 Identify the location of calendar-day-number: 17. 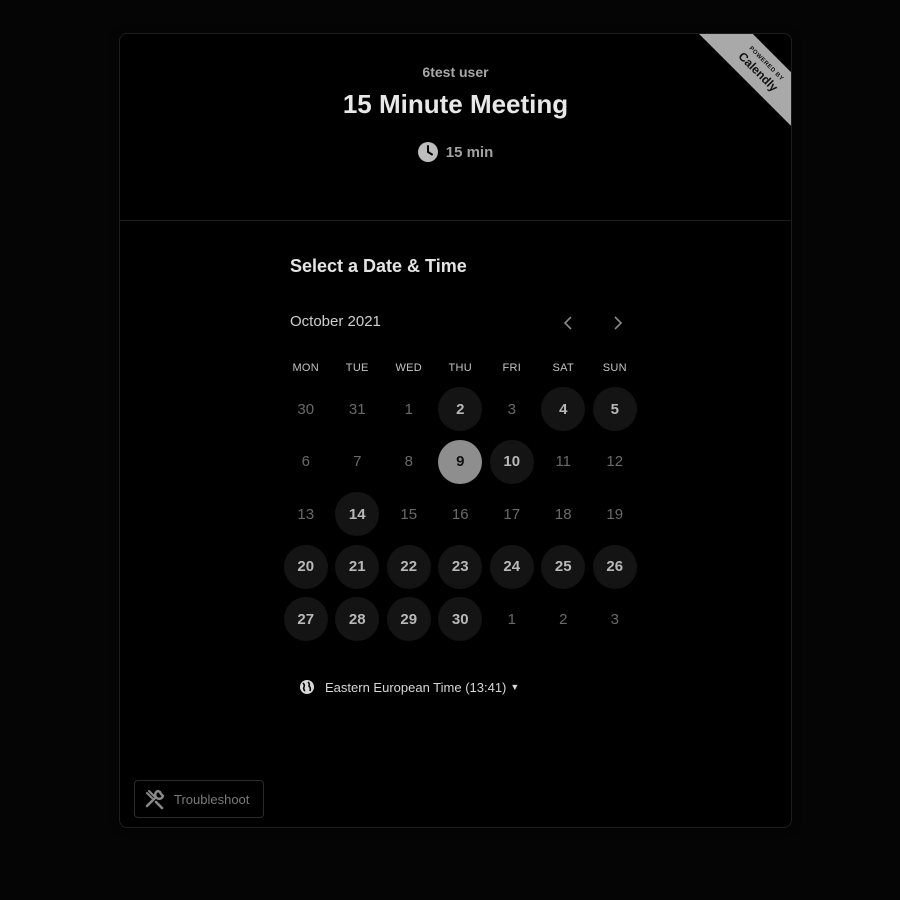
(512, 514).